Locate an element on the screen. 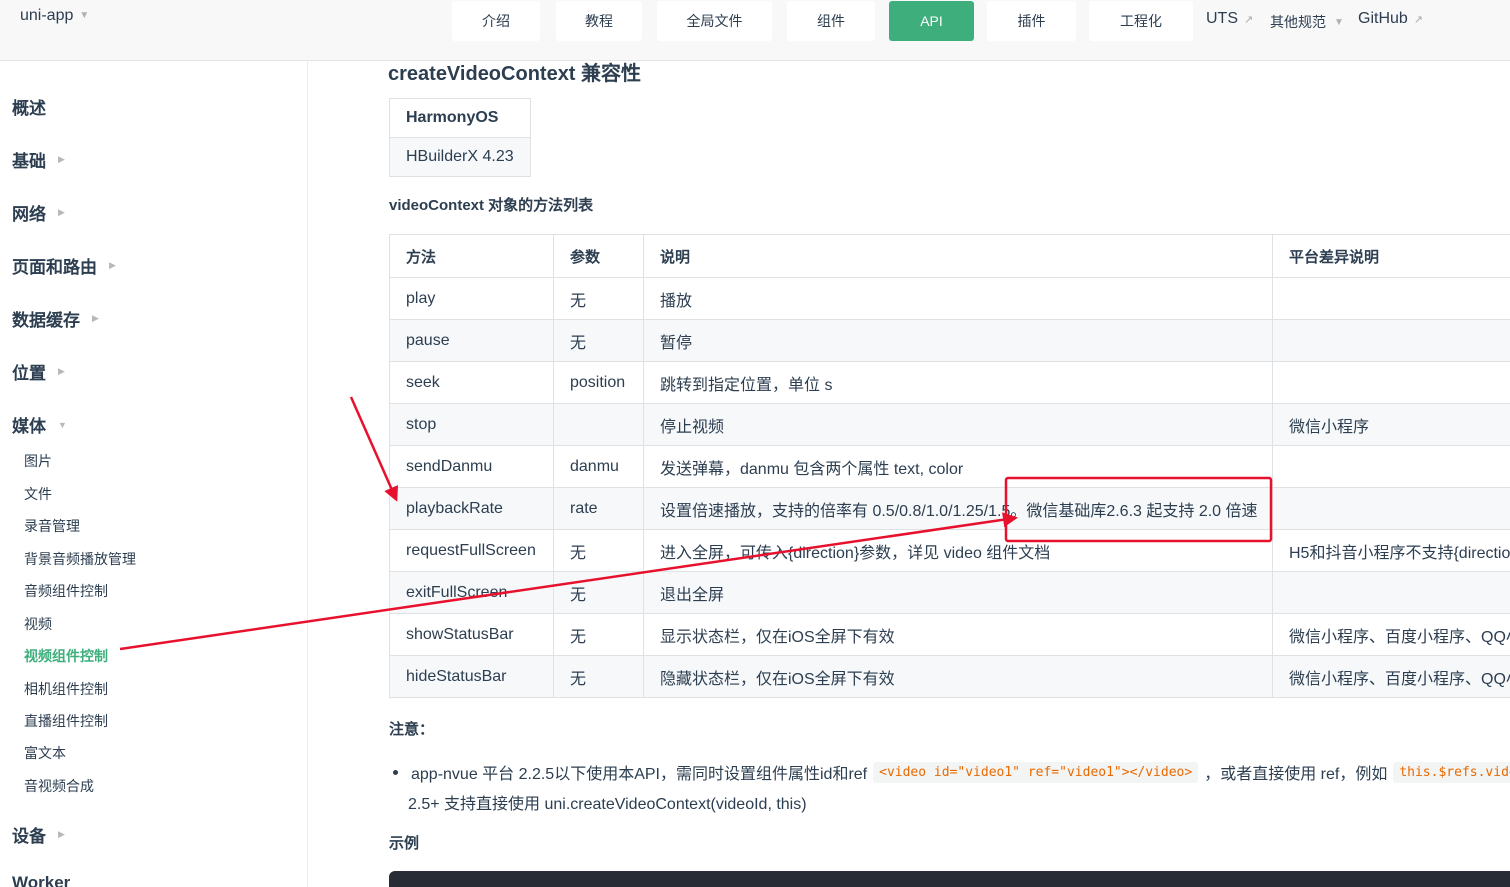 The width and height of the screenshot is (1510, 887). nav-tab-api: API is located at coordinates (931, 21).